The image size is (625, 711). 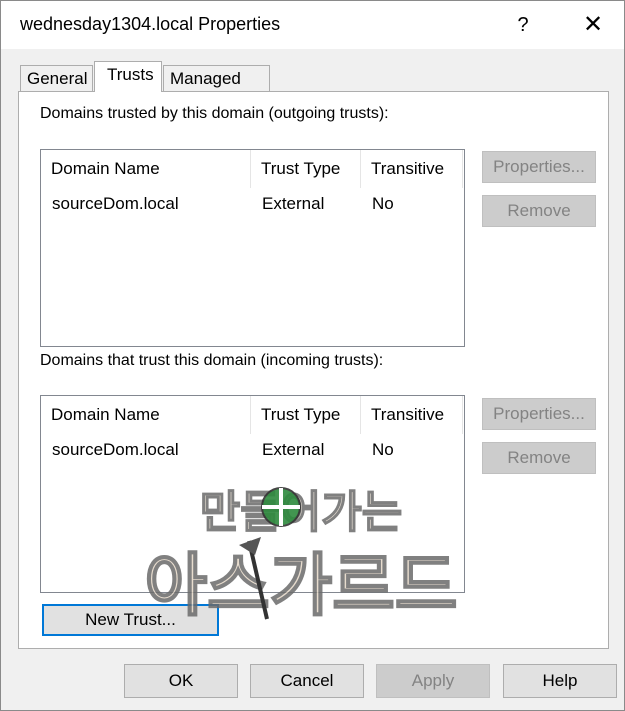 What do you see at coordinates (216, 89) in the screenshot?
I see `tab-managed-by: Managed By` at bounding box center [216, 89].